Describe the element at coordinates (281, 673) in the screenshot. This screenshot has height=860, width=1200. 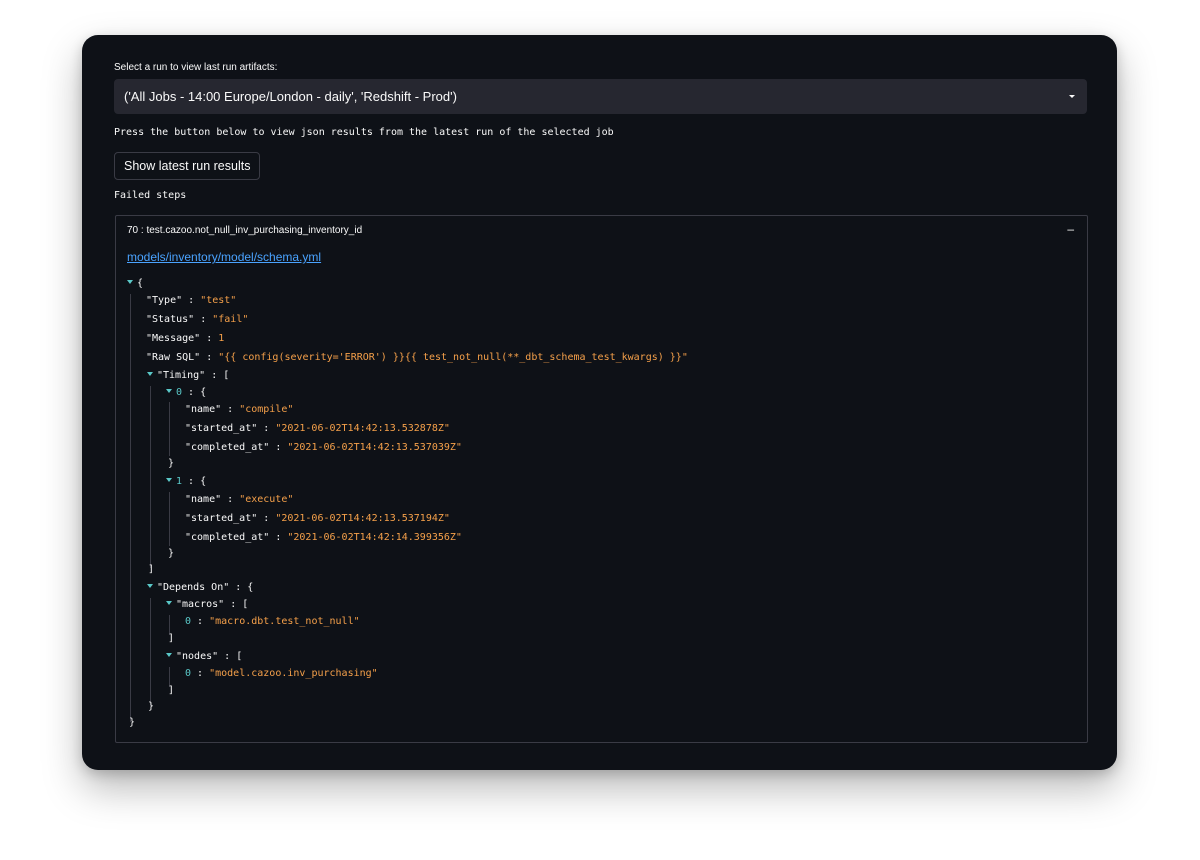
I see `json-row-node-item: 0 : "model.cazoo.inv_purchasing"` at that location.